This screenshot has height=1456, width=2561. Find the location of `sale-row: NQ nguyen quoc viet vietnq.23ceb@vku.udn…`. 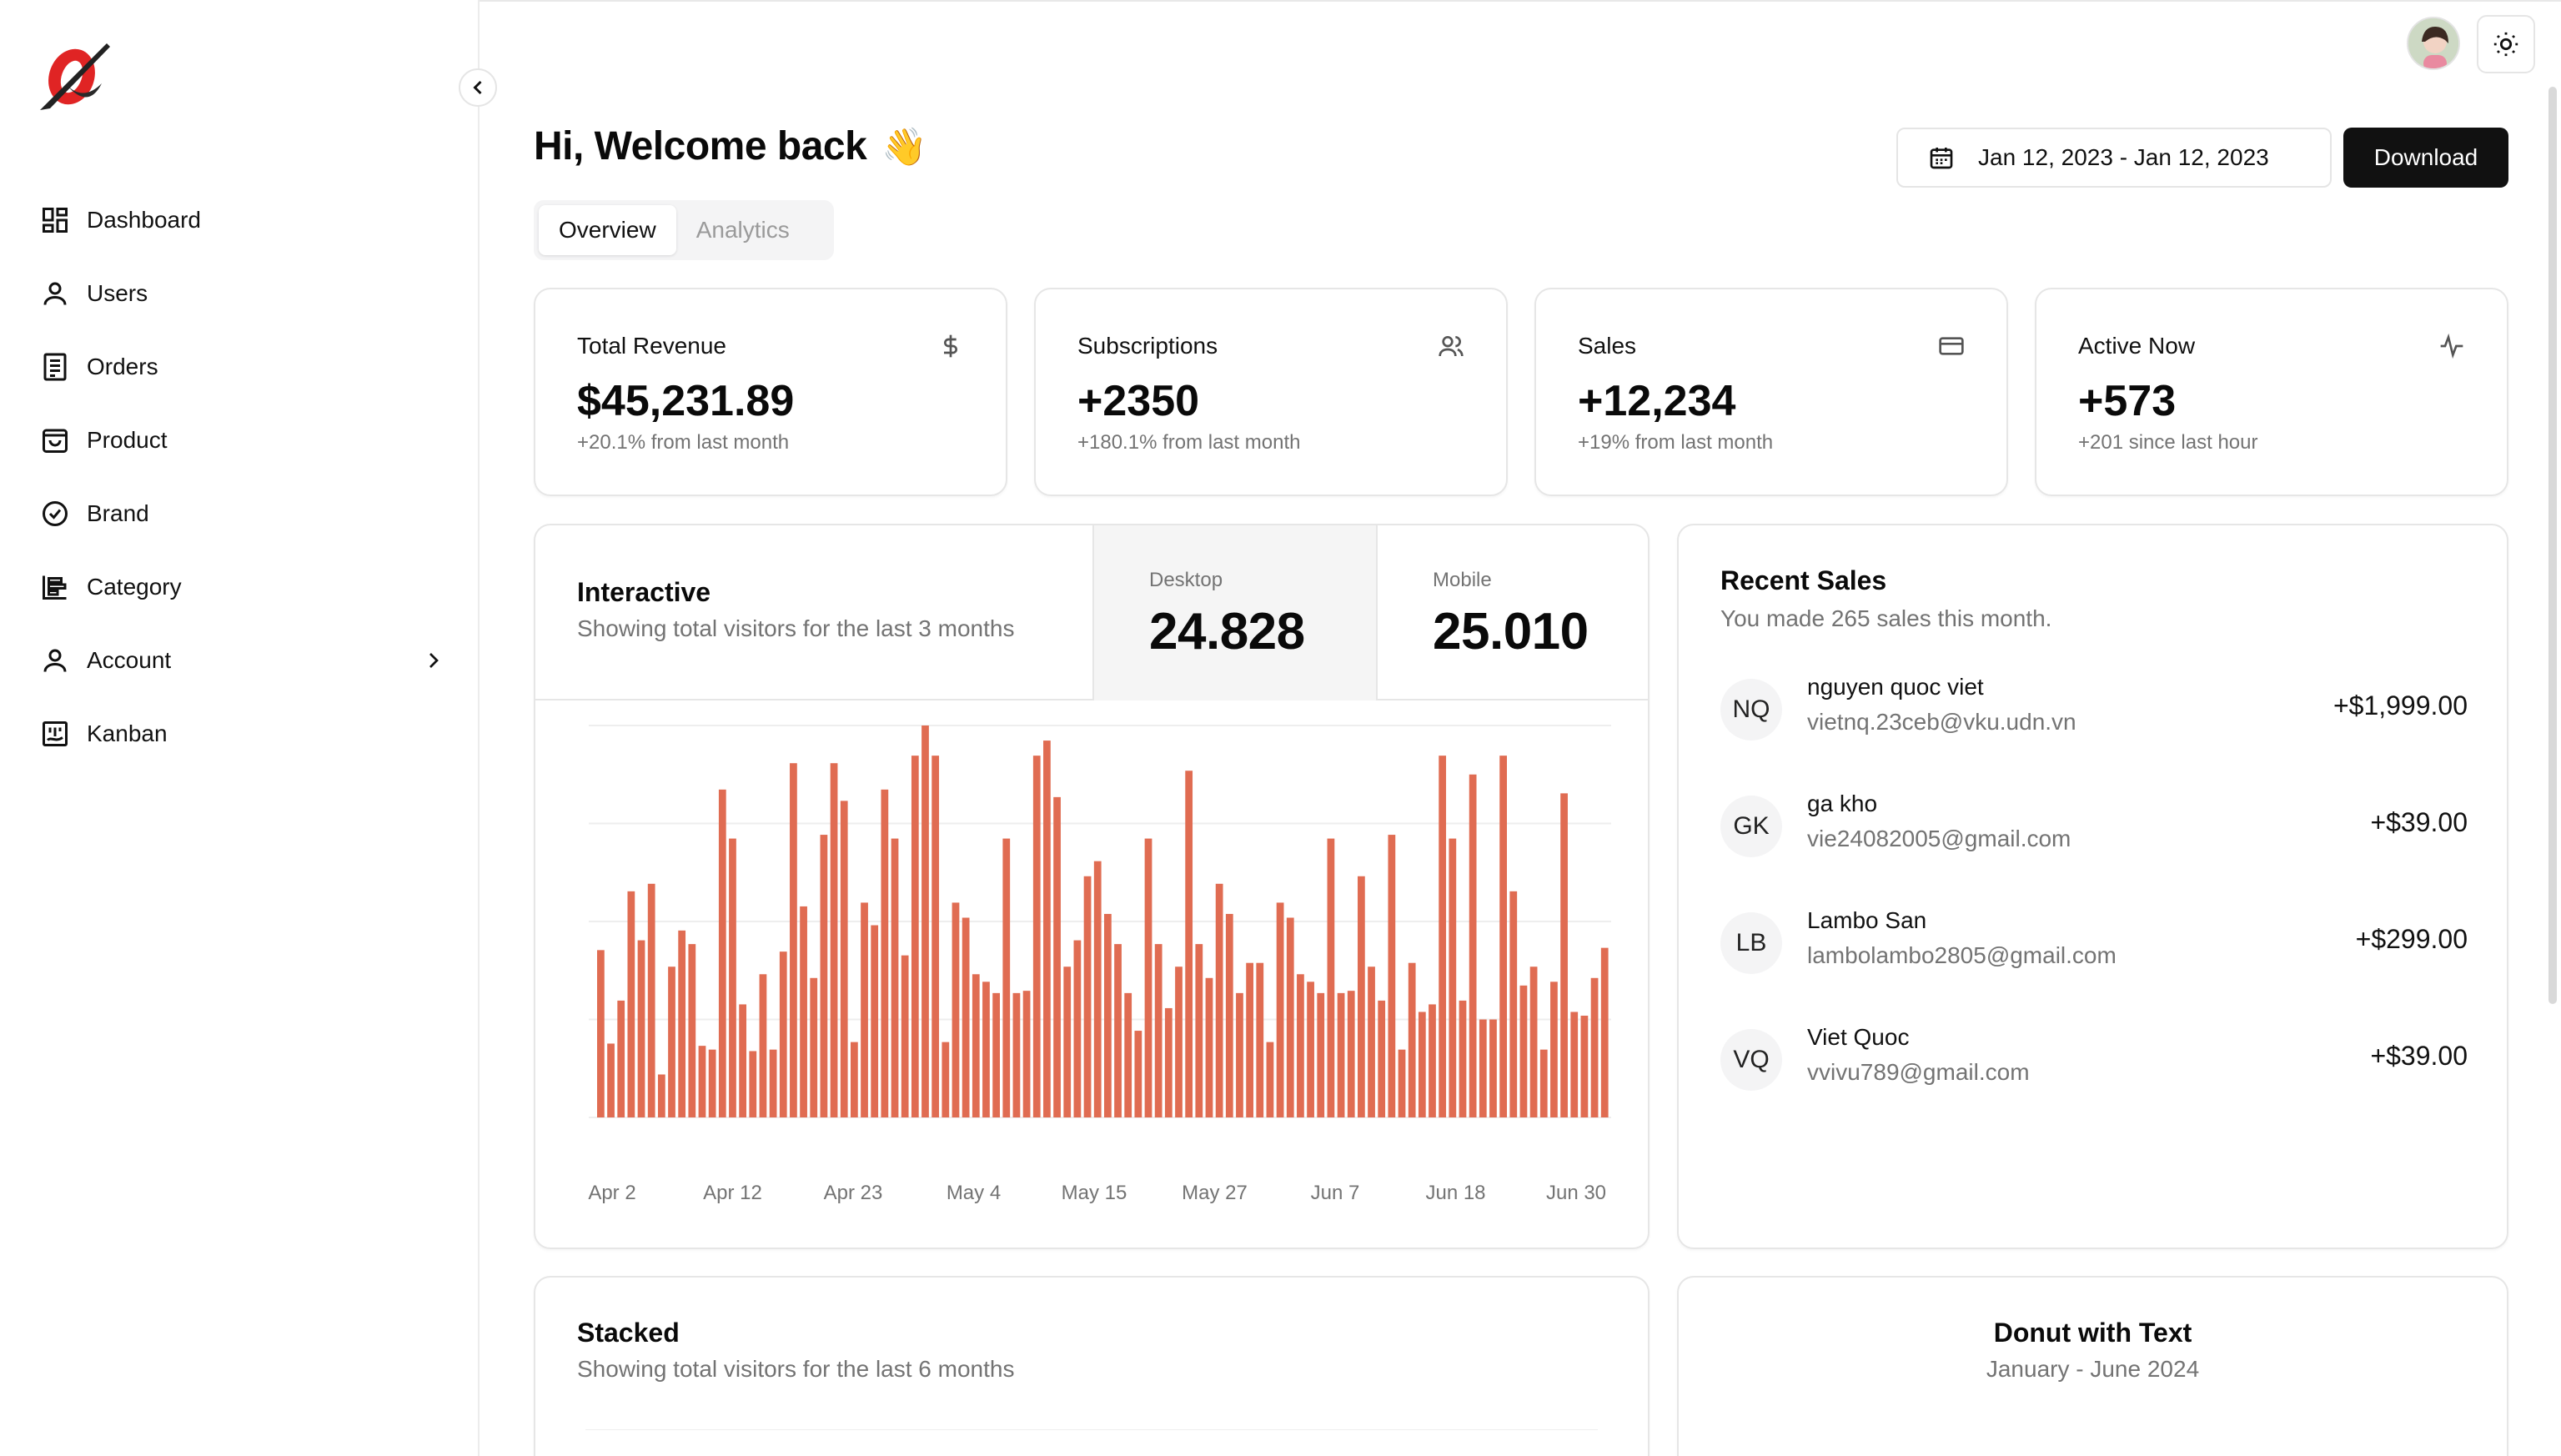

sale-row: NQ nguyen quoc viet vietnq.23ceb@vku.udn… is located at coordinates (2094, 711).